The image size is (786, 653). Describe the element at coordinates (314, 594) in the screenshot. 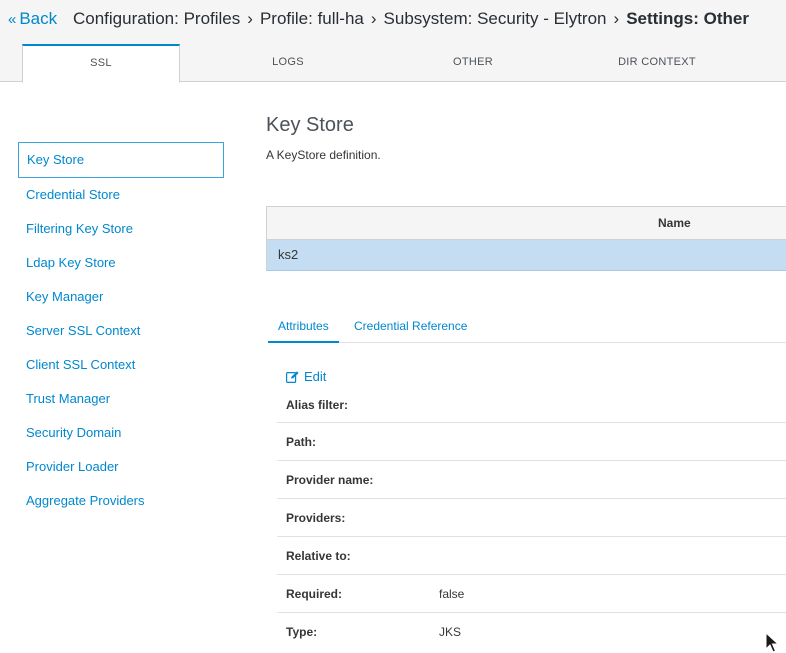

I see `attribute-label-required: Required:` at that location.